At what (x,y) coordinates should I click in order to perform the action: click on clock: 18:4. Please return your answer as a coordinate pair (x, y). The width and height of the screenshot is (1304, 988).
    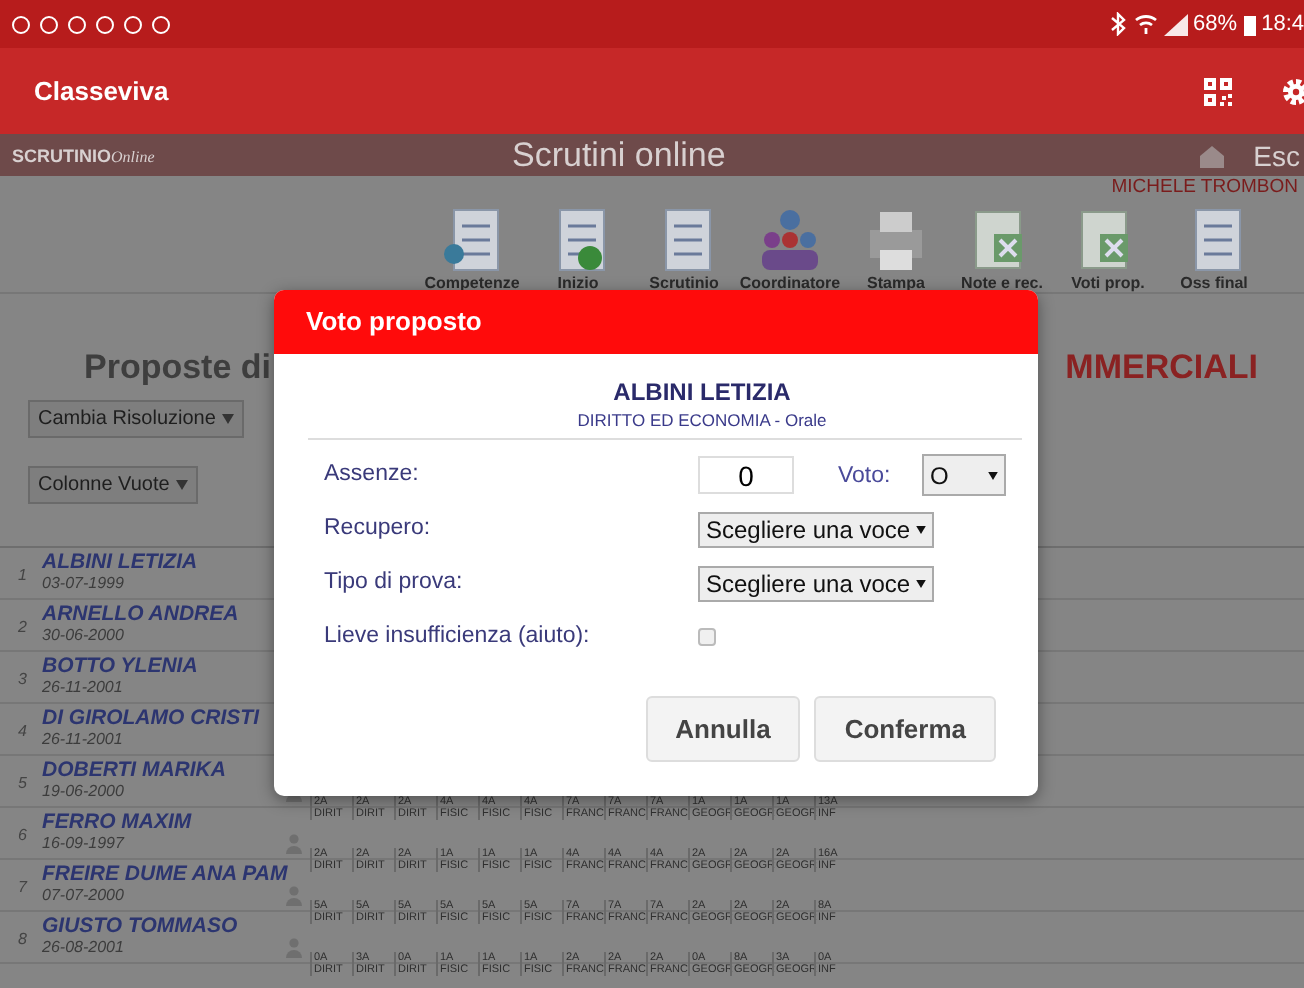
    Looking at the image, I should click on (1282, 24).